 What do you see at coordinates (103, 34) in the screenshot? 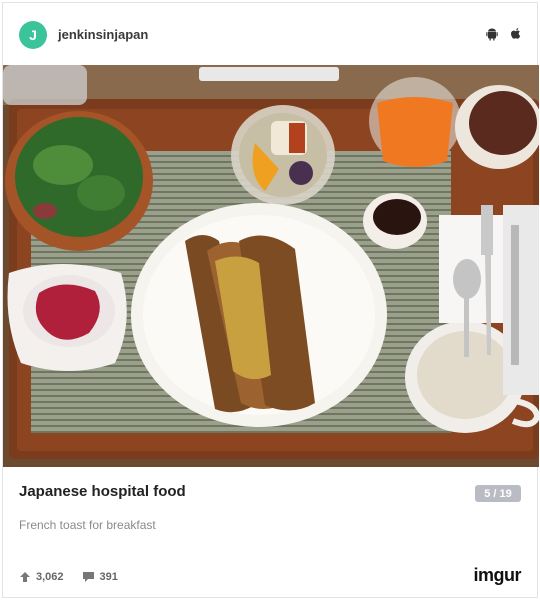
I see `username: jenkinsinjapan` at bounding box center [103, 34].